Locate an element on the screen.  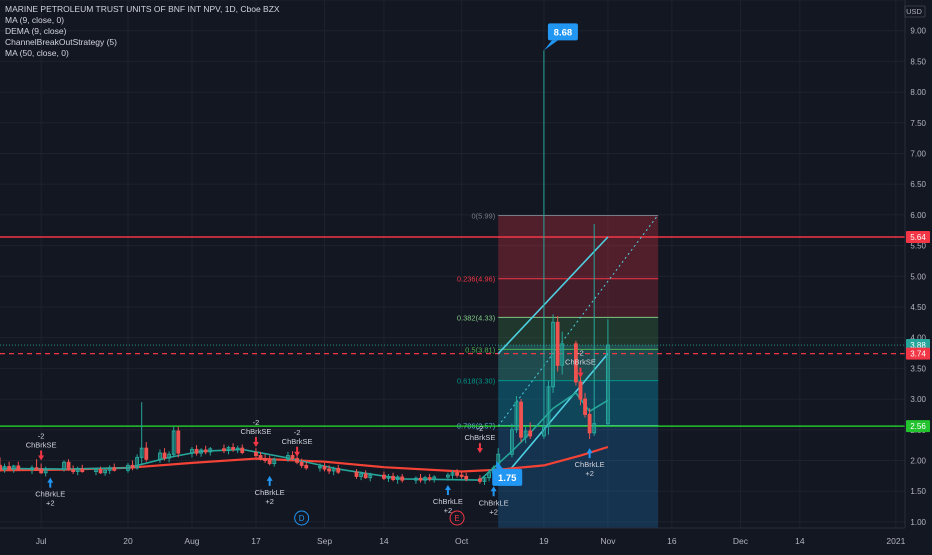
time-axis: Jul 20 Aug 17 Sep 14 Oct 19 Nov 16 Dec 14 2021 is located at coordinates (466, 538).